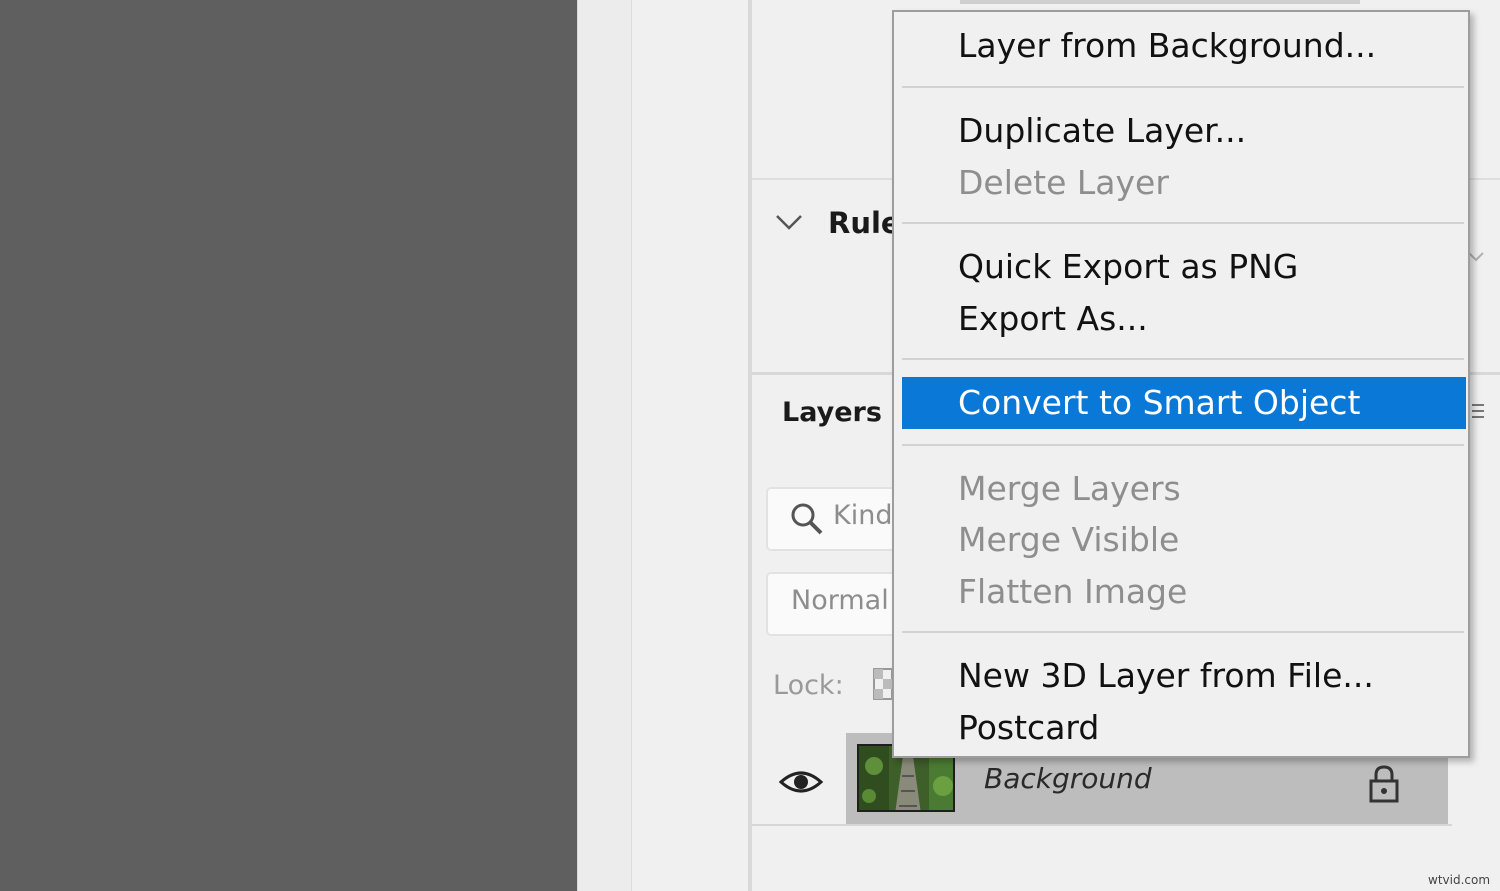  I want to click on rulers-section-title: Rule, so click(864, 223).